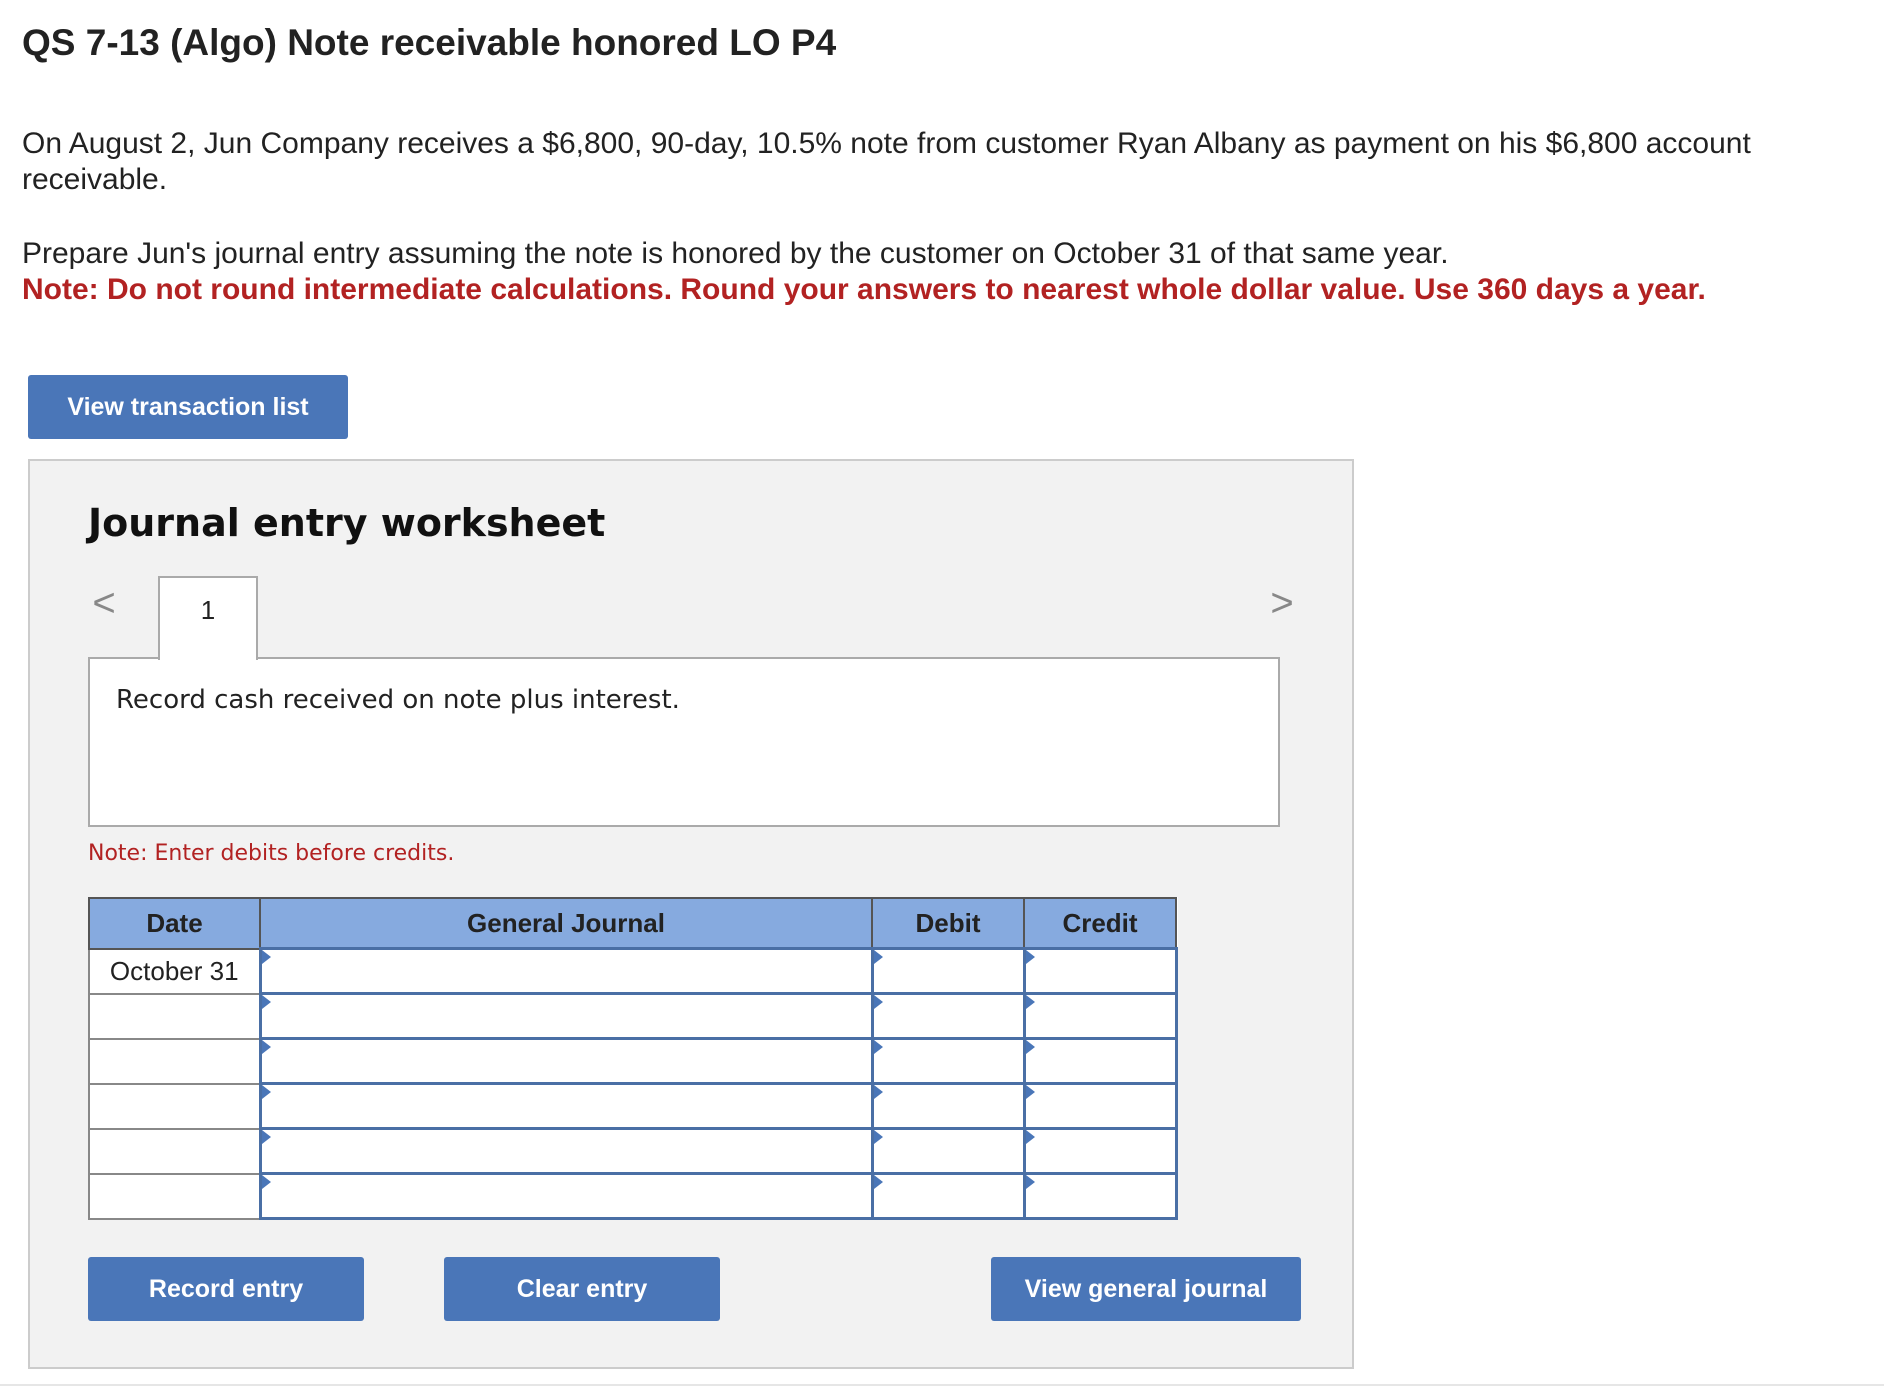 This screenshot has height=1386, width=1884. What do you see at coordinates (1146, 1289) in the screenshot?
I see `view-general-journal-button: View general journal` at bounding box center [1146, 1289].